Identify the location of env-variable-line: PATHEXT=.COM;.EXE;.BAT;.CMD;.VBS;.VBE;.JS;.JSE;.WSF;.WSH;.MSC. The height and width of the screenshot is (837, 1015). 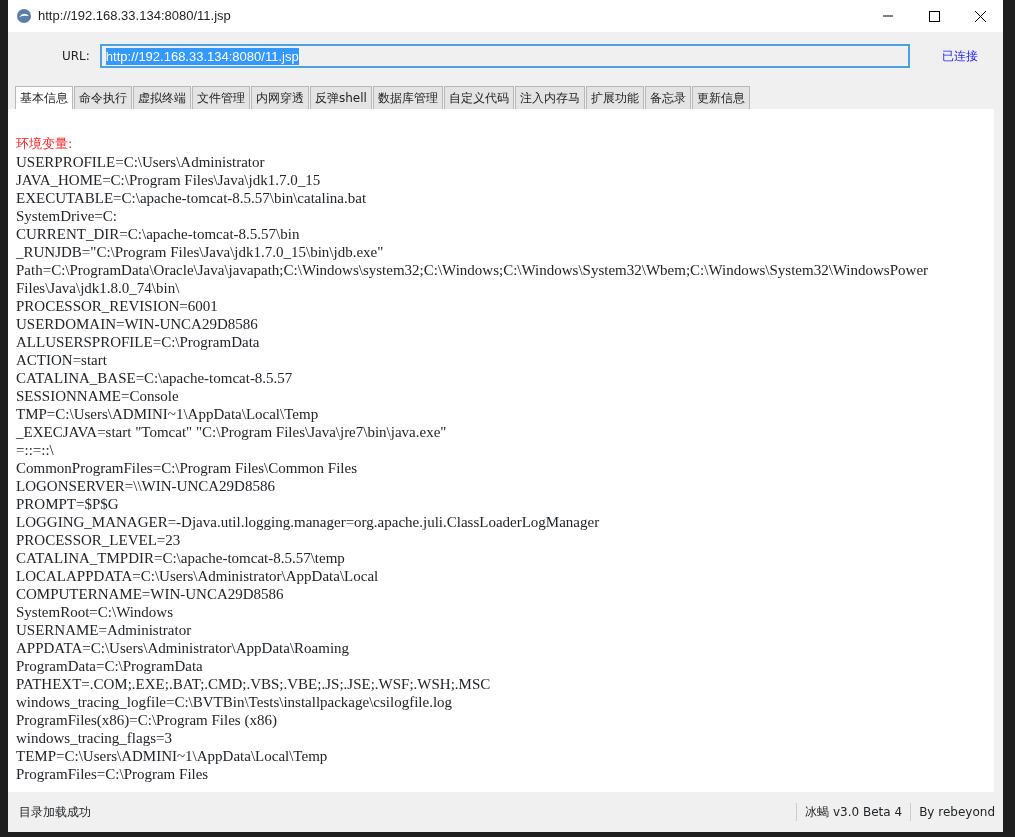
(253, 684).